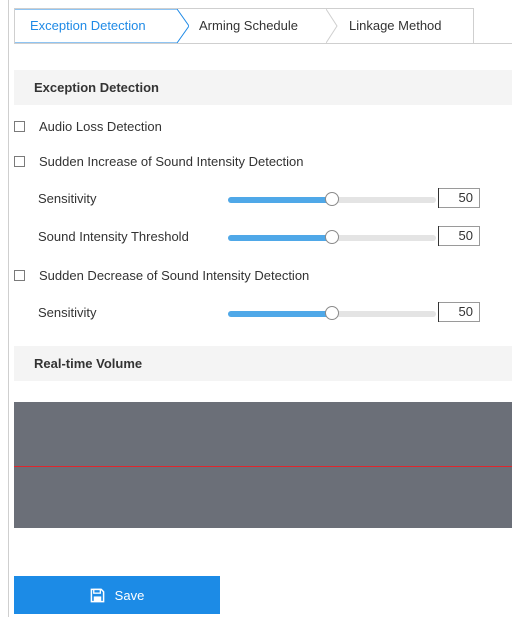 This screenshot has height=617, width=512. I want to click on save-icon, so click(97, 595).